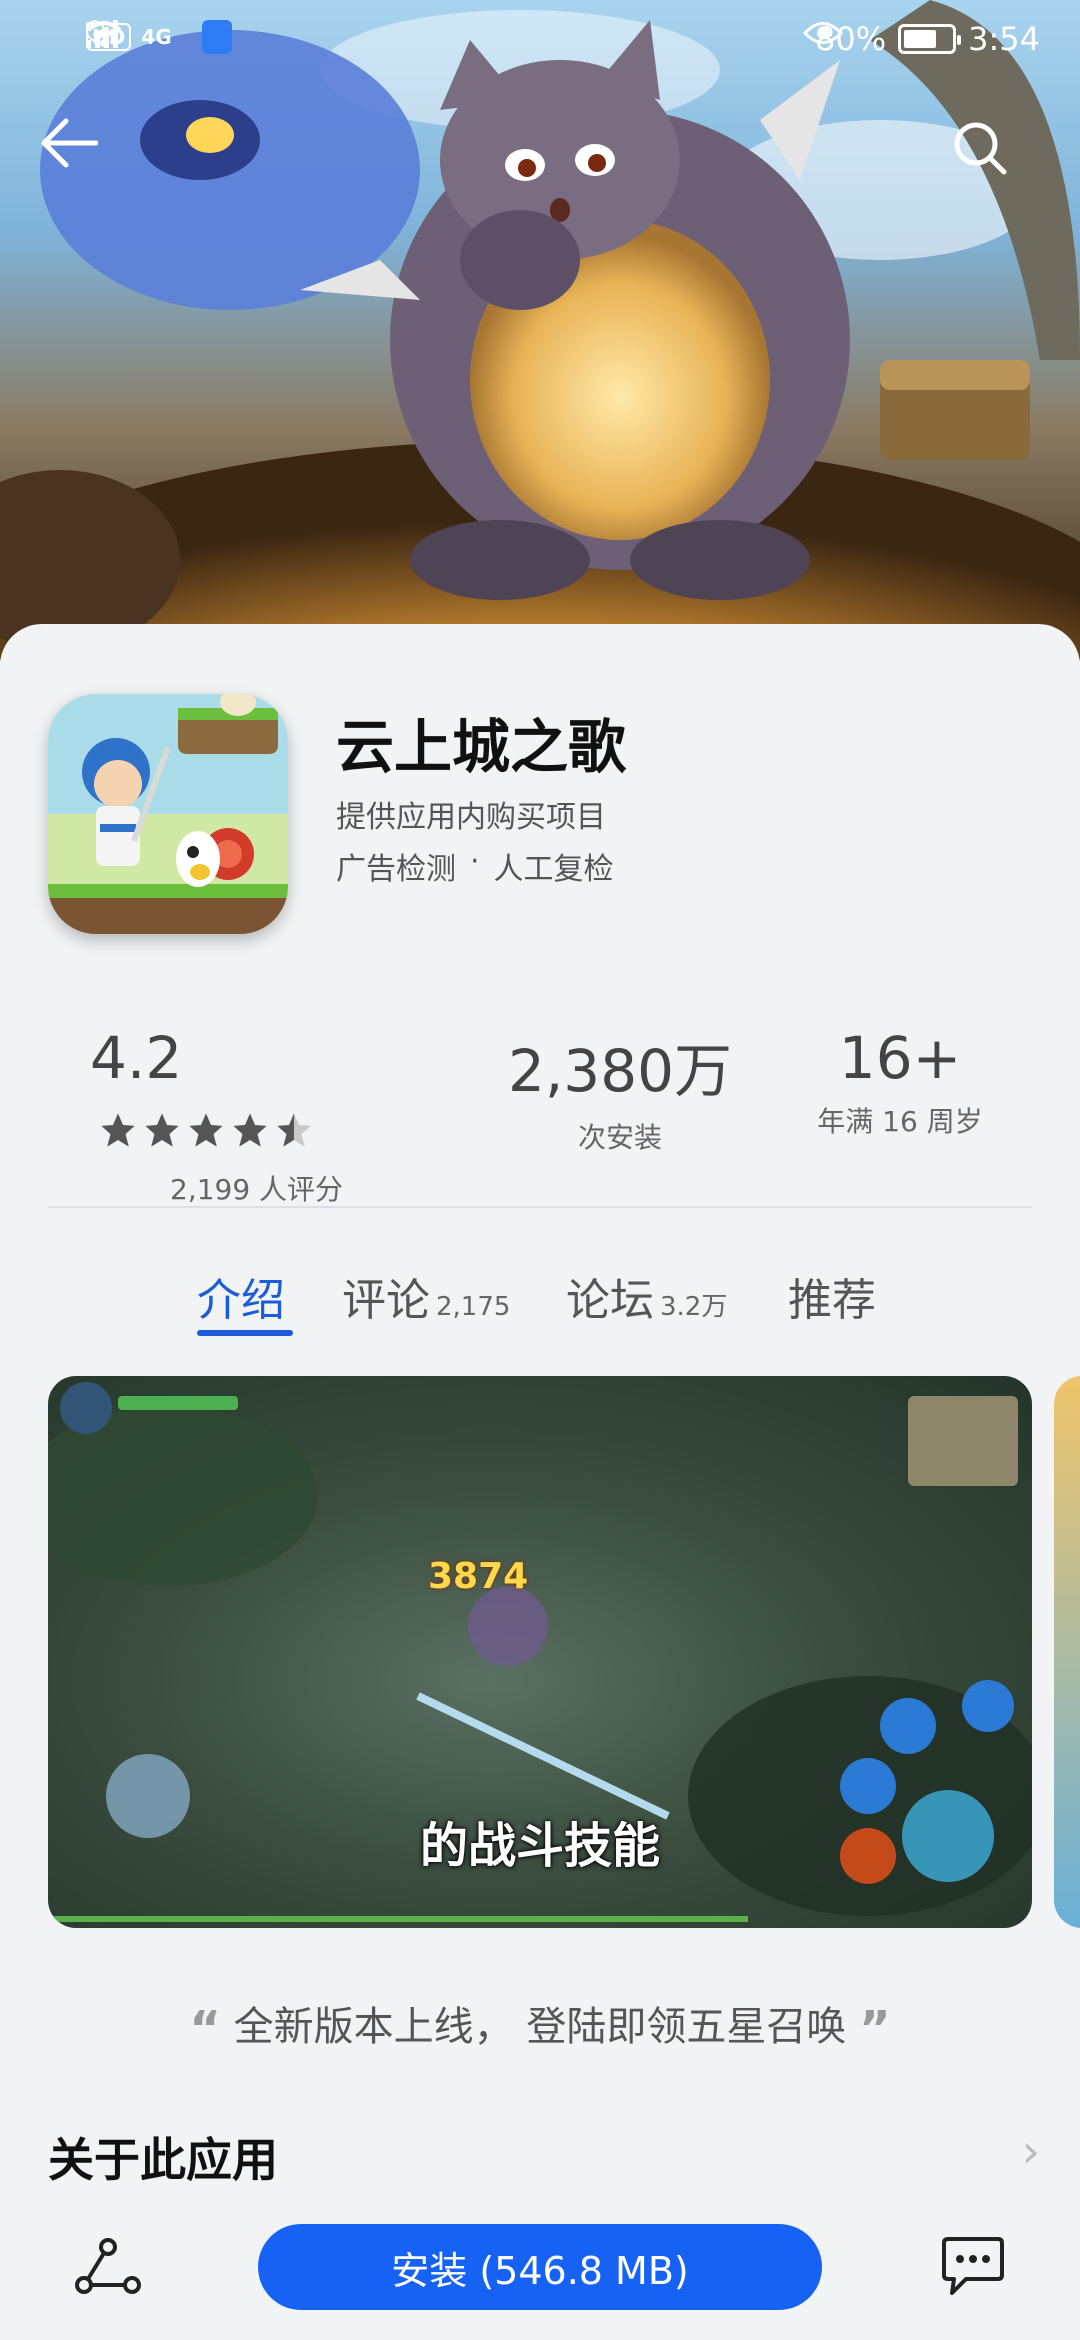 Image resolution: width=1080 pixels, height=2340 pixels. What do you see at coordinates (1067, 1652) in the screenshot?
I see `next-screenshot-peek` at bounding box center [1067, 1652].